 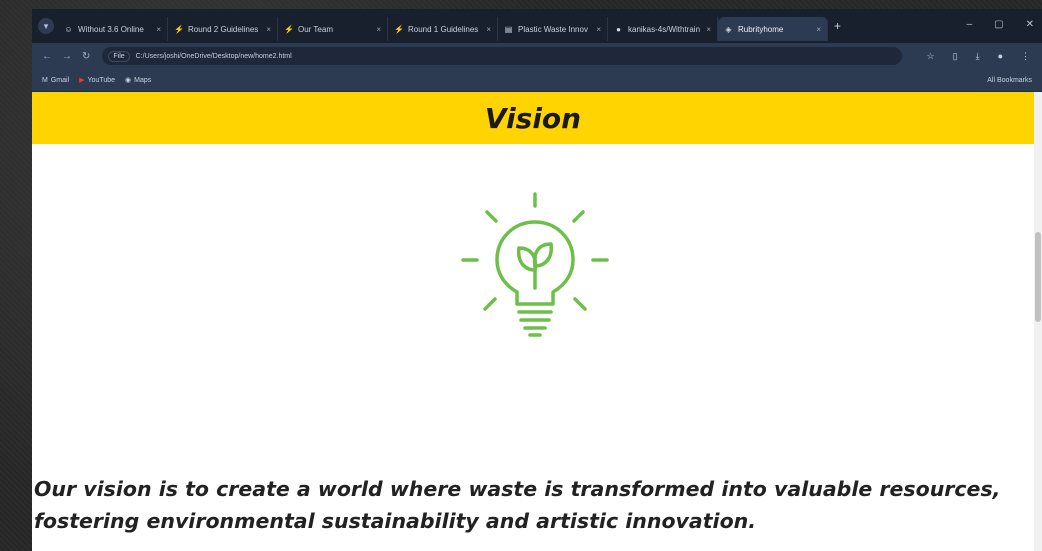 I want to click on close-window-icon: ✕, so click(x=1030, y=24).